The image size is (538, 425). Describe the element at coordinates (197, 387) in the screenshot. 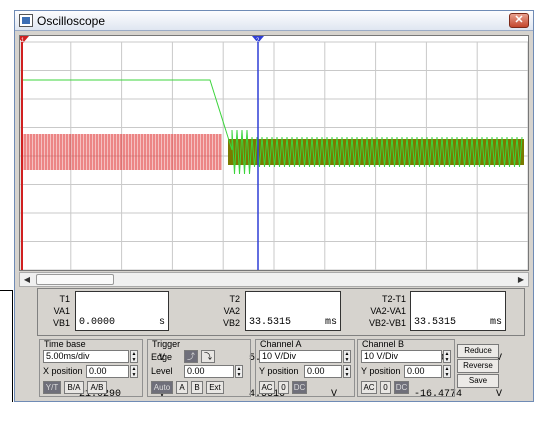

I see `trigger-b-button: B` at that location.